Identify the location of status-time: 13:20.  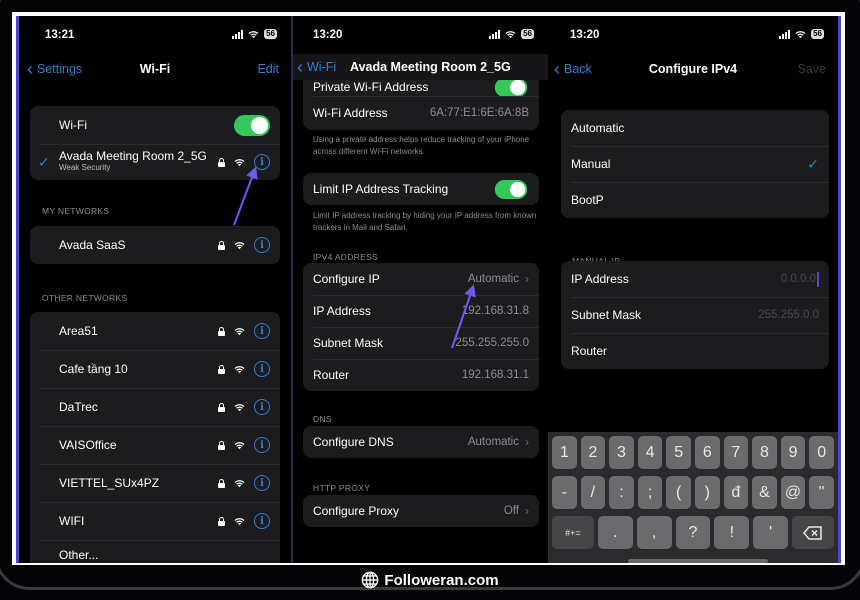
(585, 35).